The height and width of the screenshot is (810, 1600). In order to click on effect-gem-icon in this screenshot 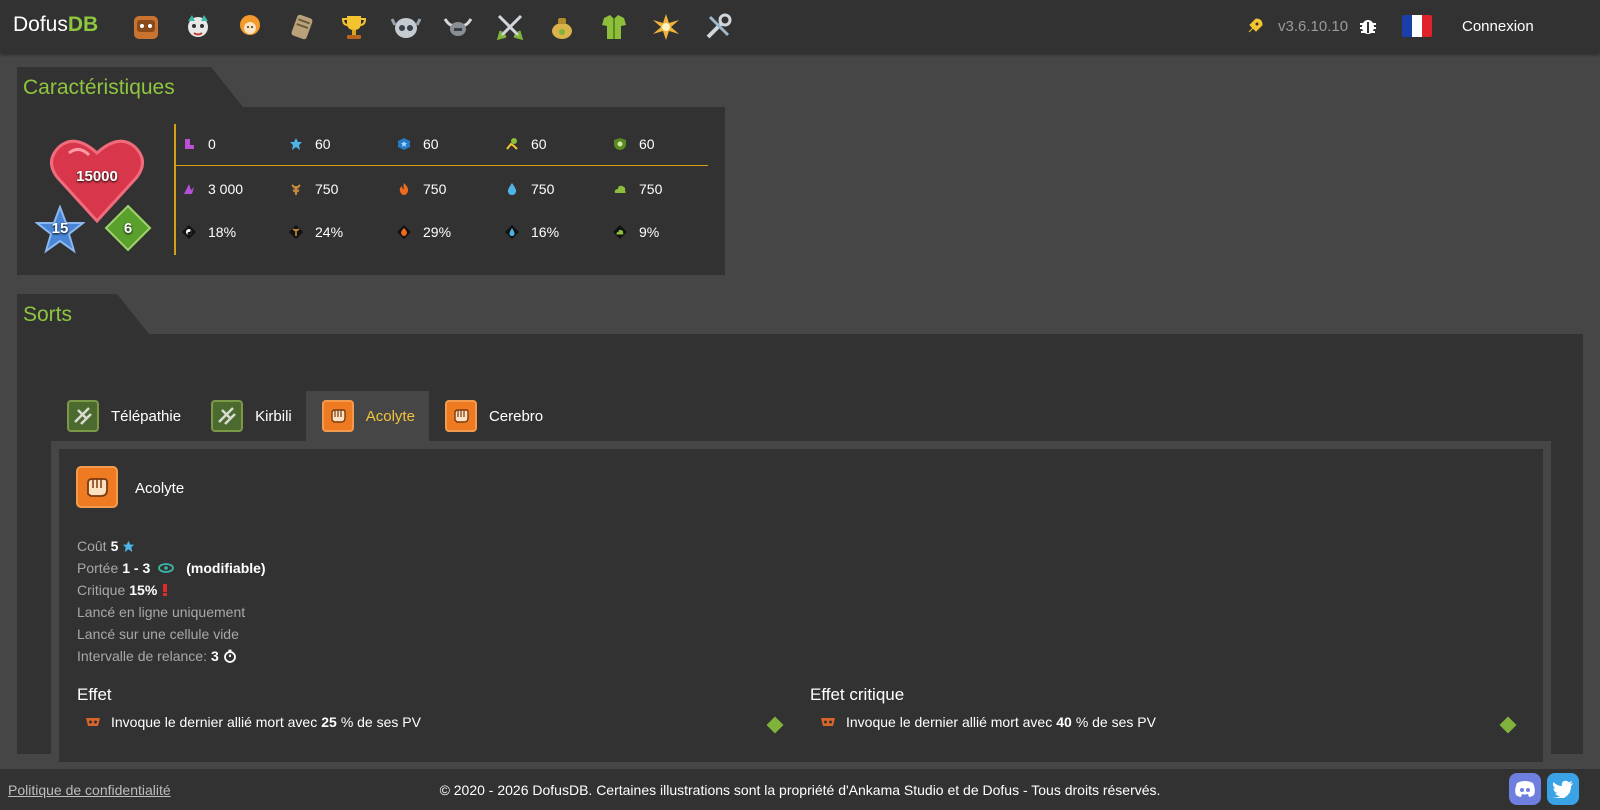, I will do `click(775, 725)`.